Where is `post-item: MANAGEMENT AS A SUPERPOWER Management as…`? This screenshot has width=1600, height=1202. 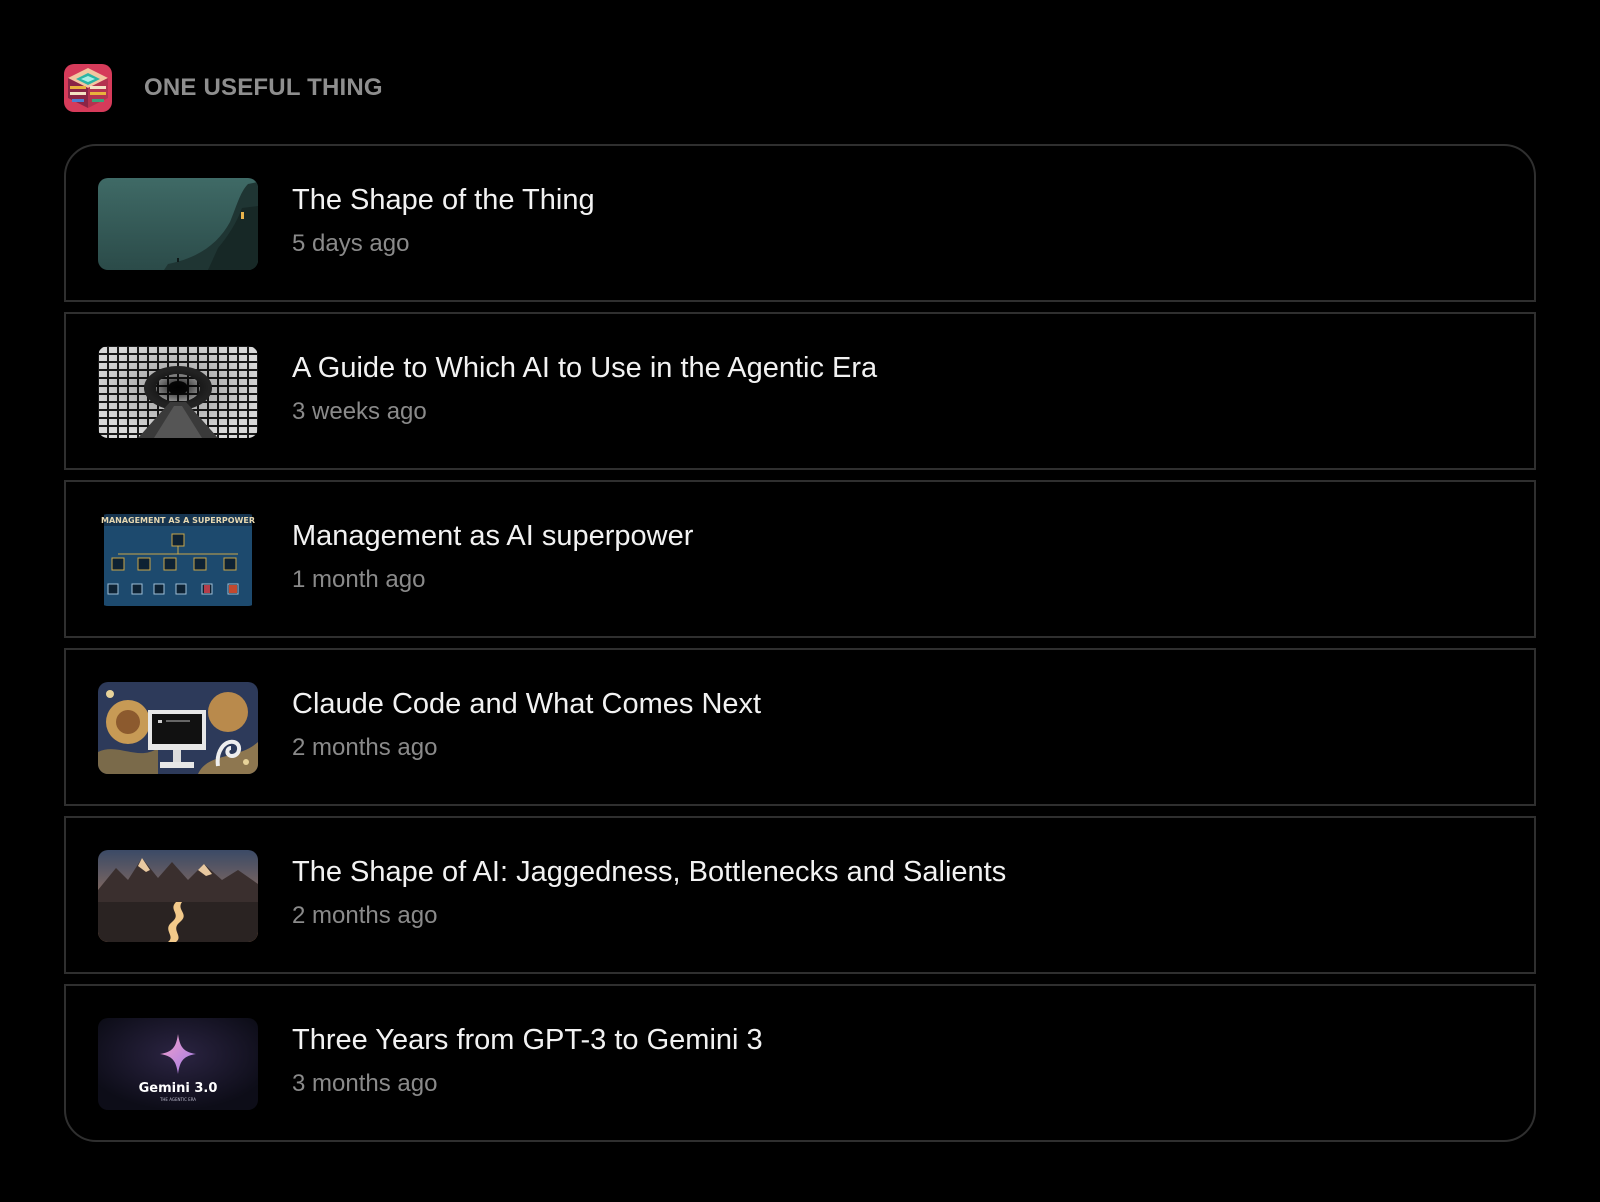
post-item: MANAGEMENT AS A SUPERPOWER Management as… is located at coordinates (800, 559).